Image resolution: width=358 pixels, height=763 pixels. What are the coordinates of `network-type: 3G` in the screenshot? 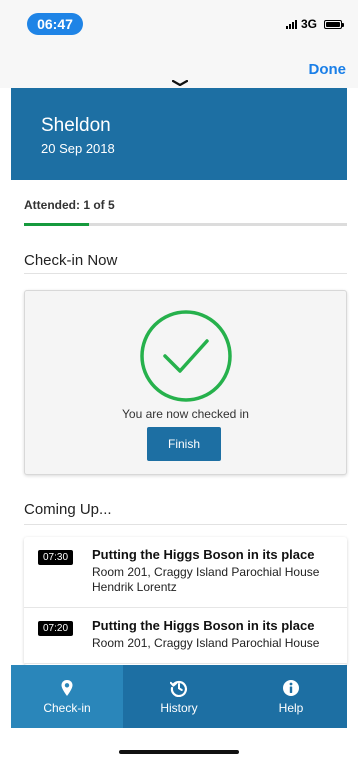 It's located at (308, 24).